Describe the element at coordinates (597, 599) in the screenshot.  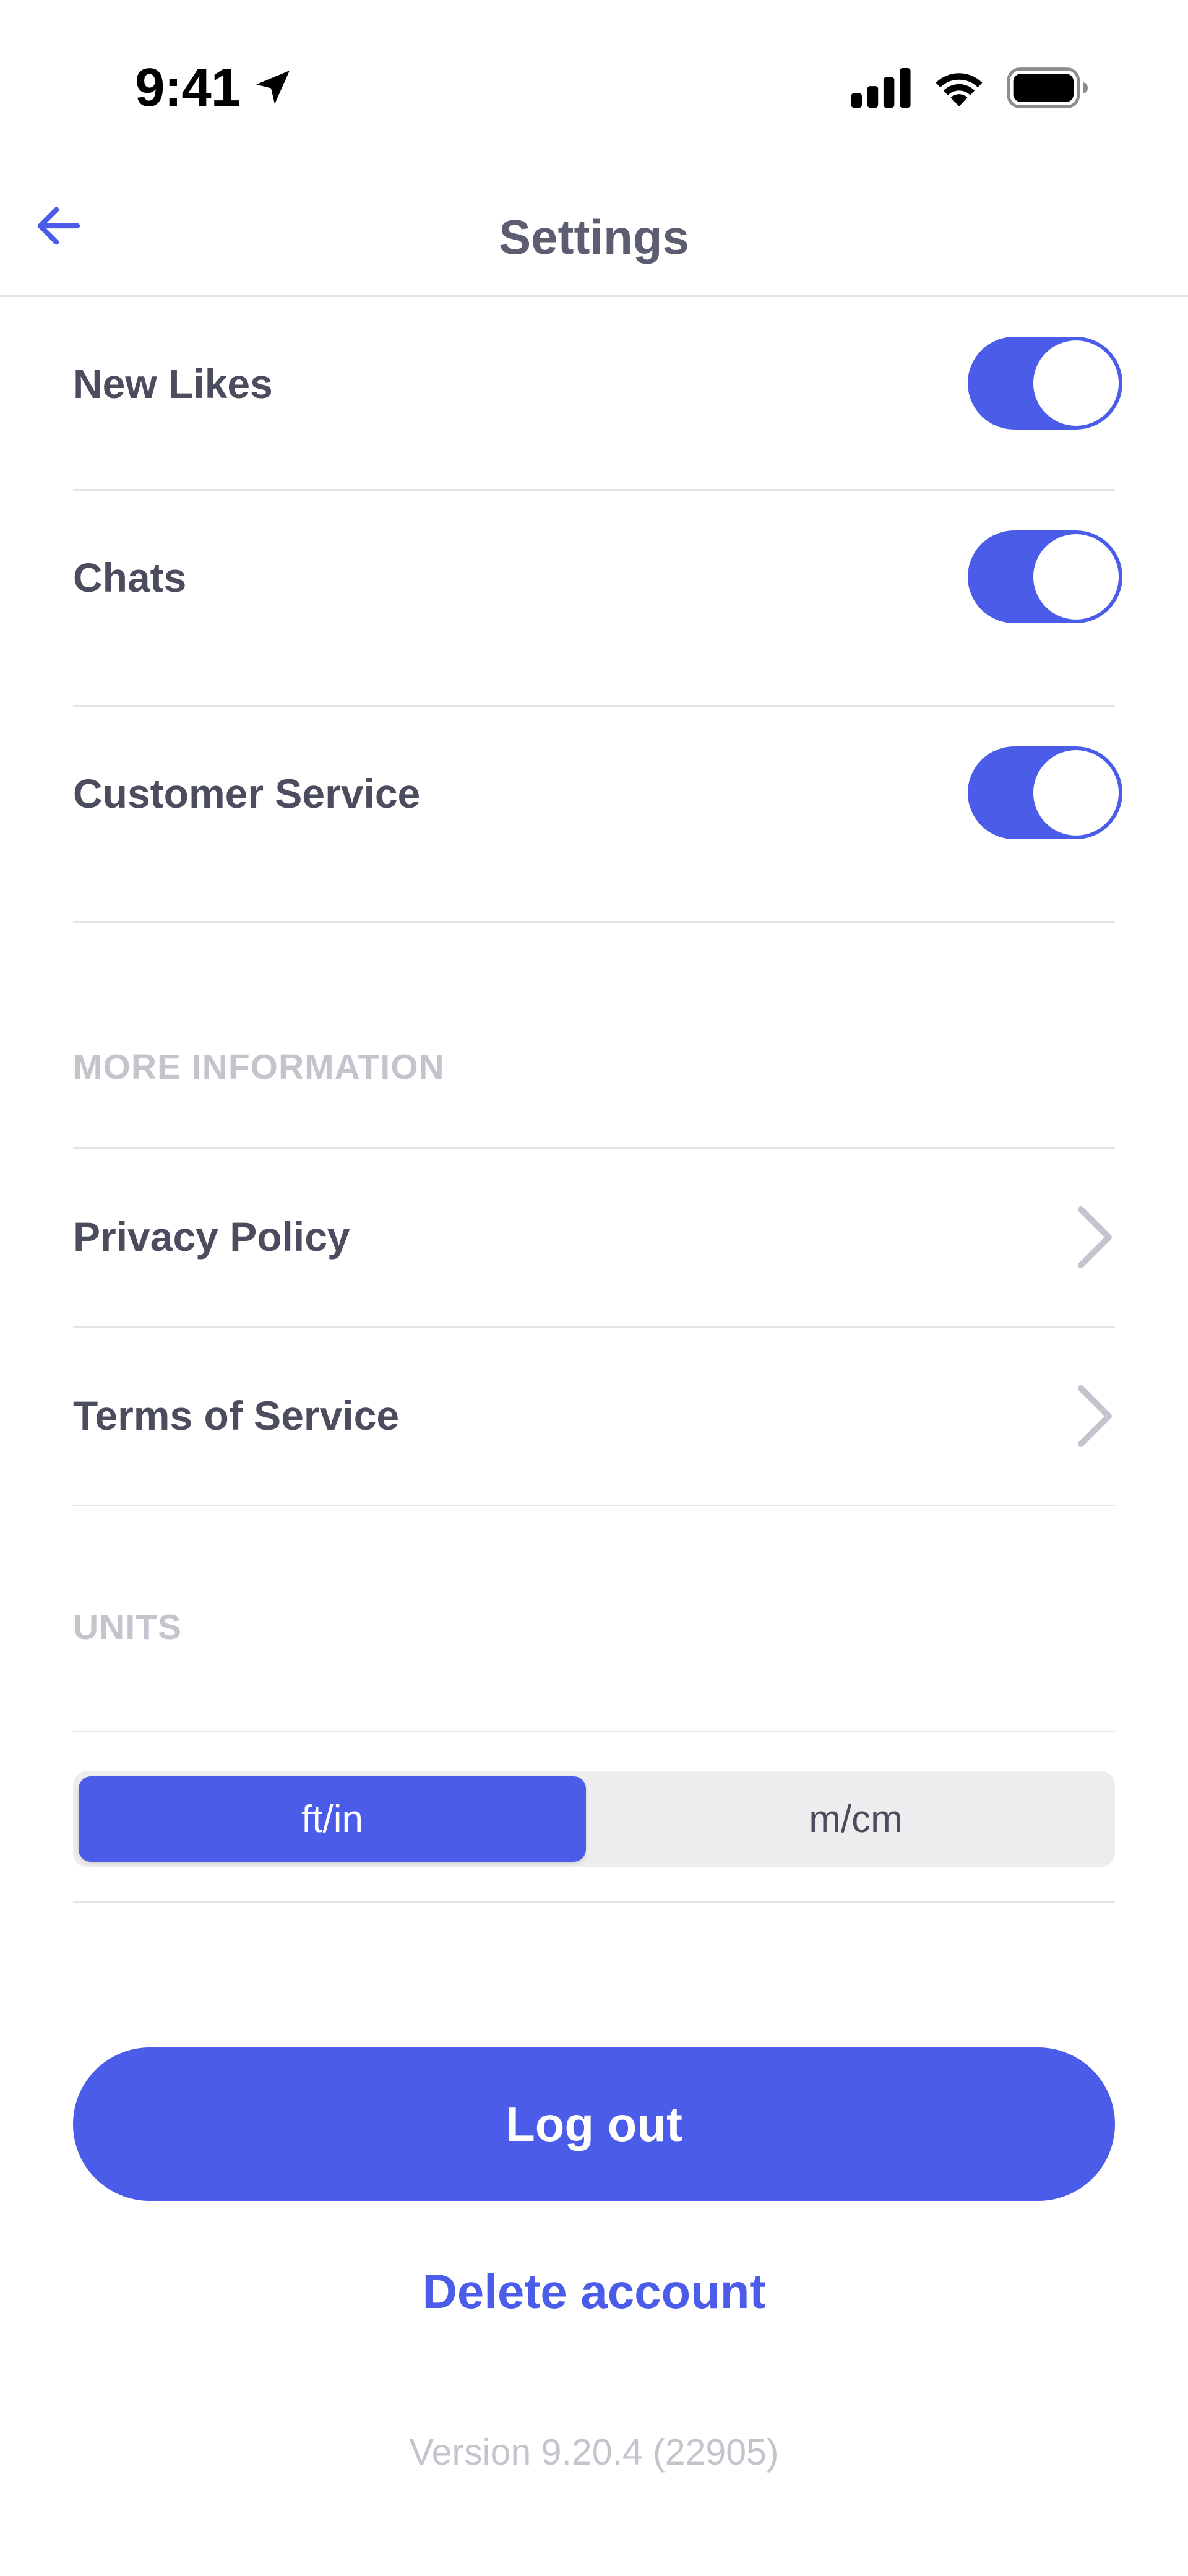
I see `setting-row-chats: Chats` at that location.